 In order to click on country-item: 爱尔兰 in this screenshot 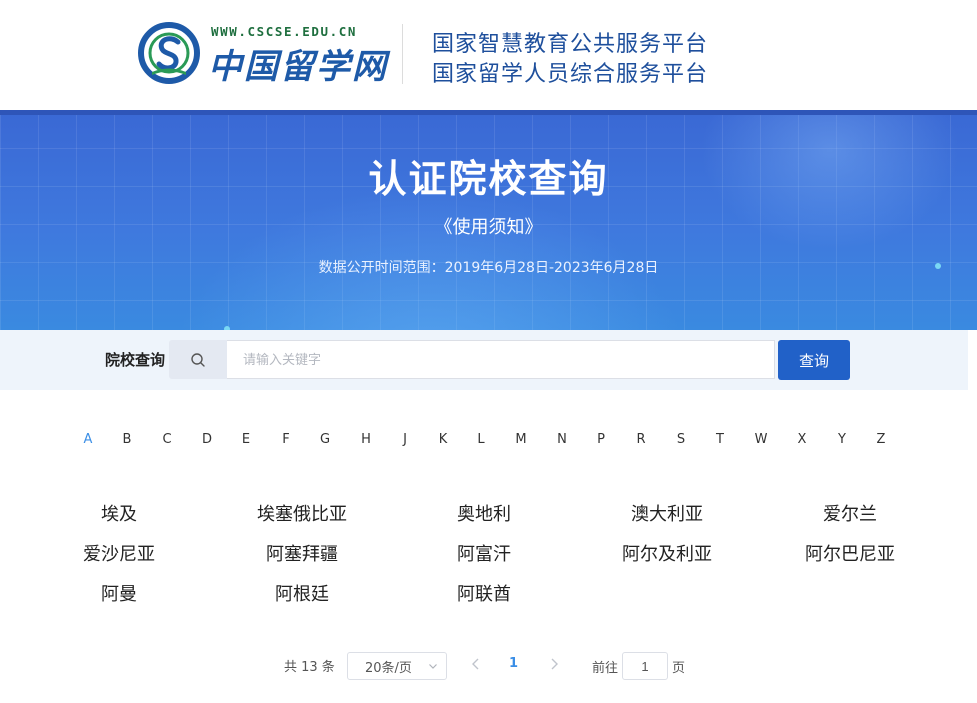, I will do `click(850, 513)`.